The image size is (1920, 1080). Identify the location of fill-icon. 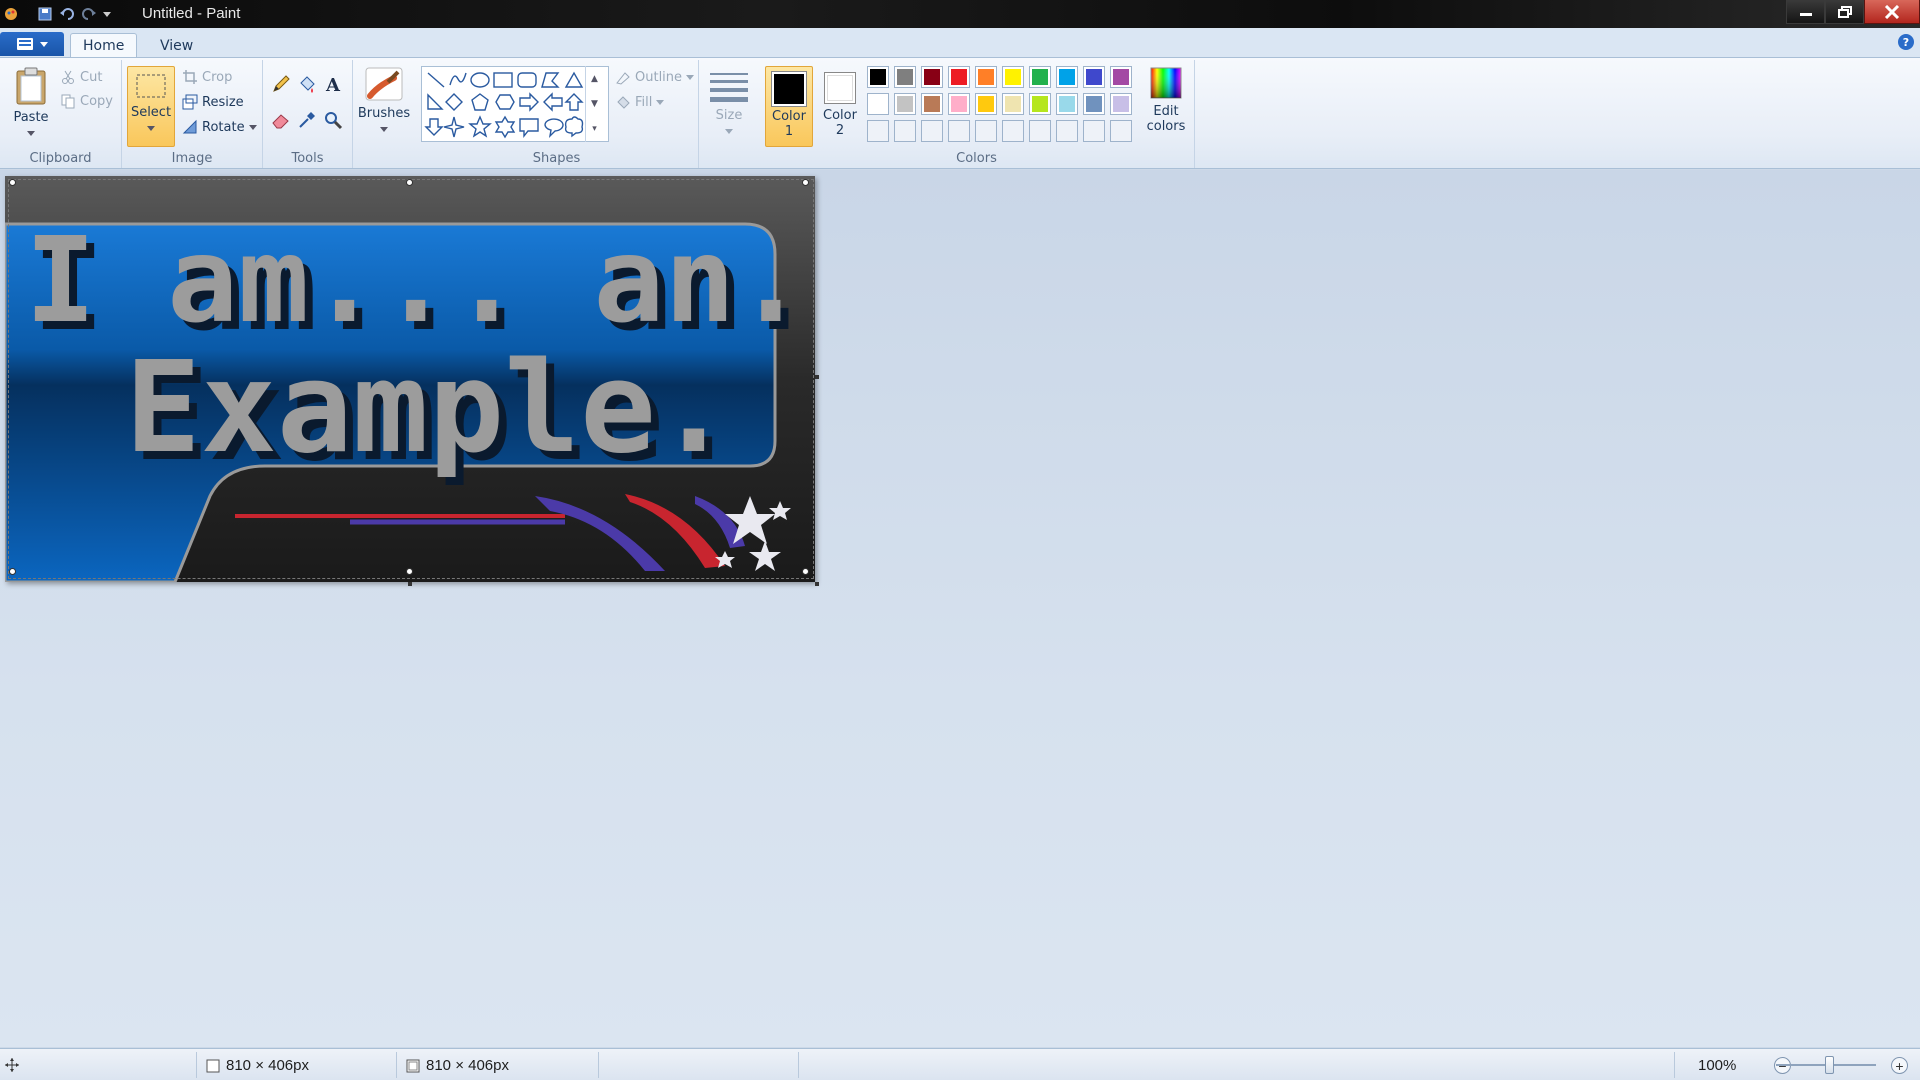
(623, 102).